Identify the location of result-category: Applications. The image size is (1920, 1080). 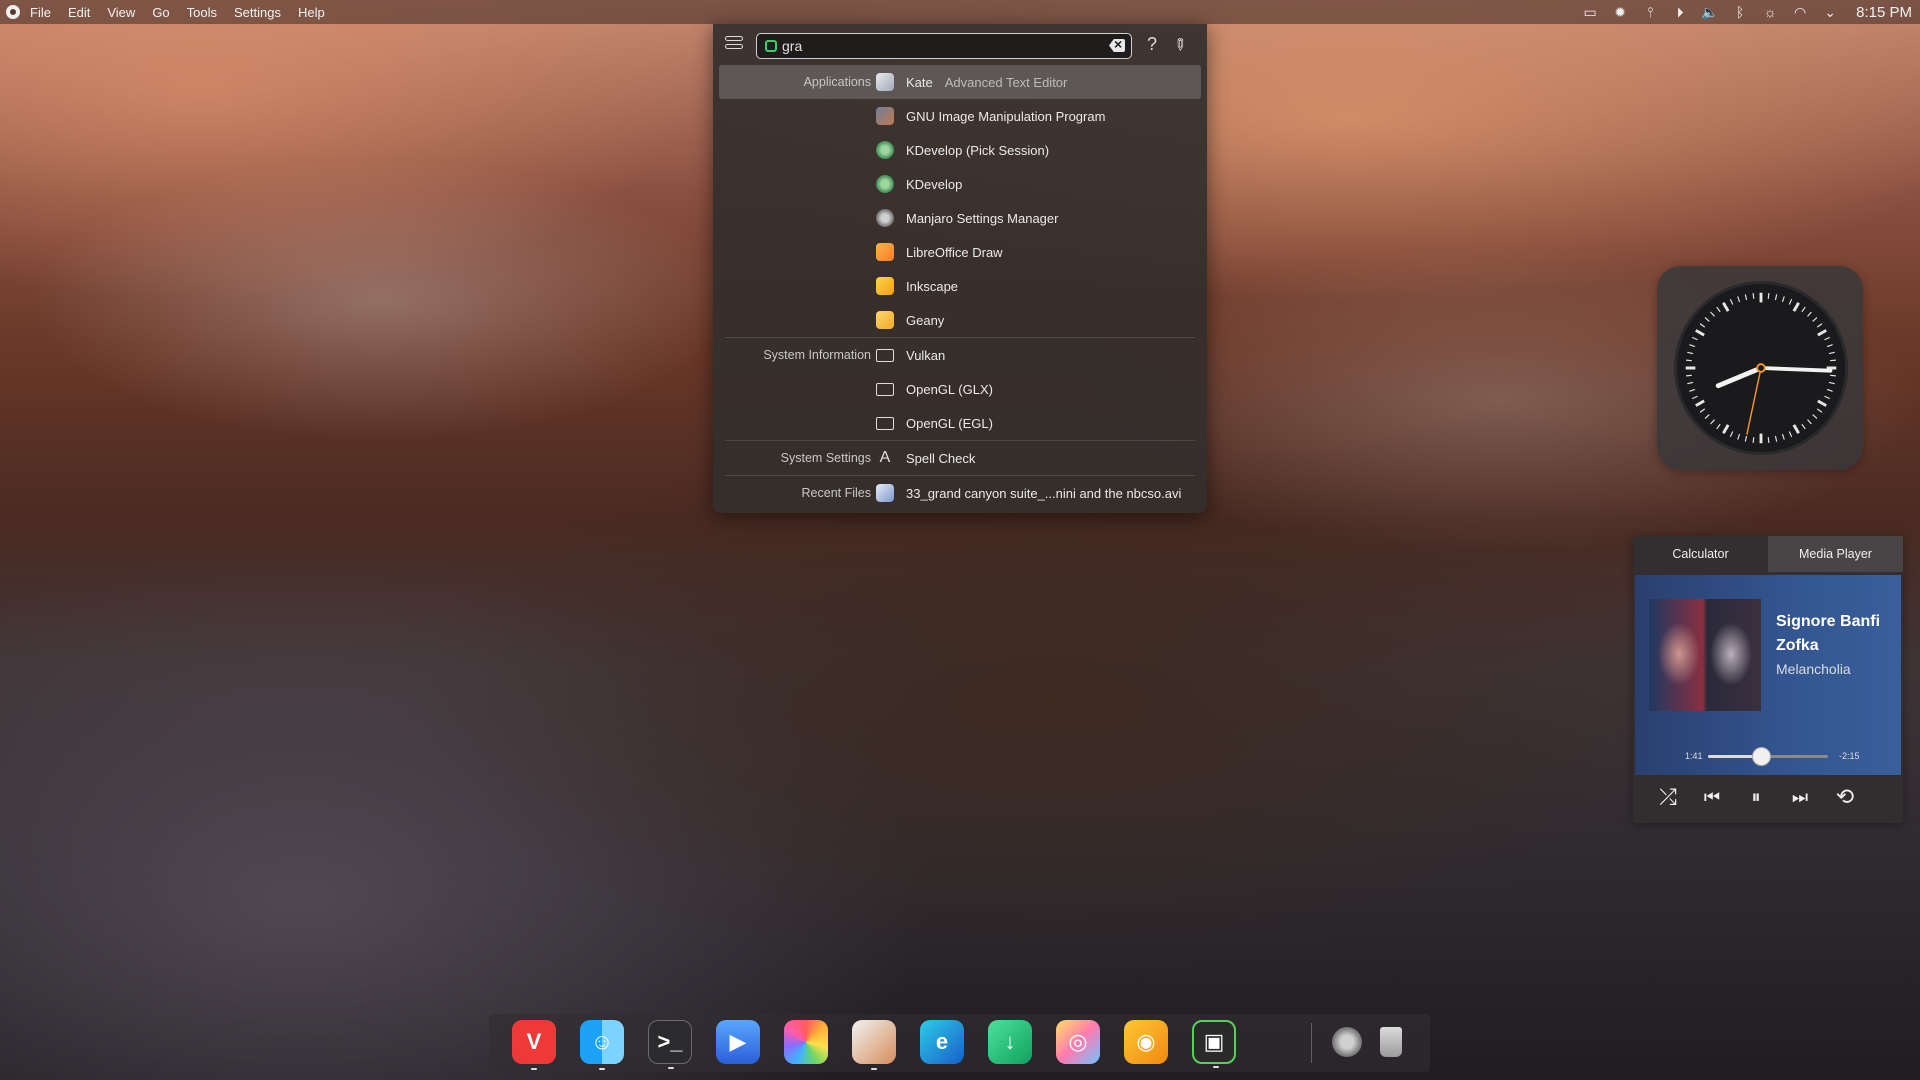
(837, 82).